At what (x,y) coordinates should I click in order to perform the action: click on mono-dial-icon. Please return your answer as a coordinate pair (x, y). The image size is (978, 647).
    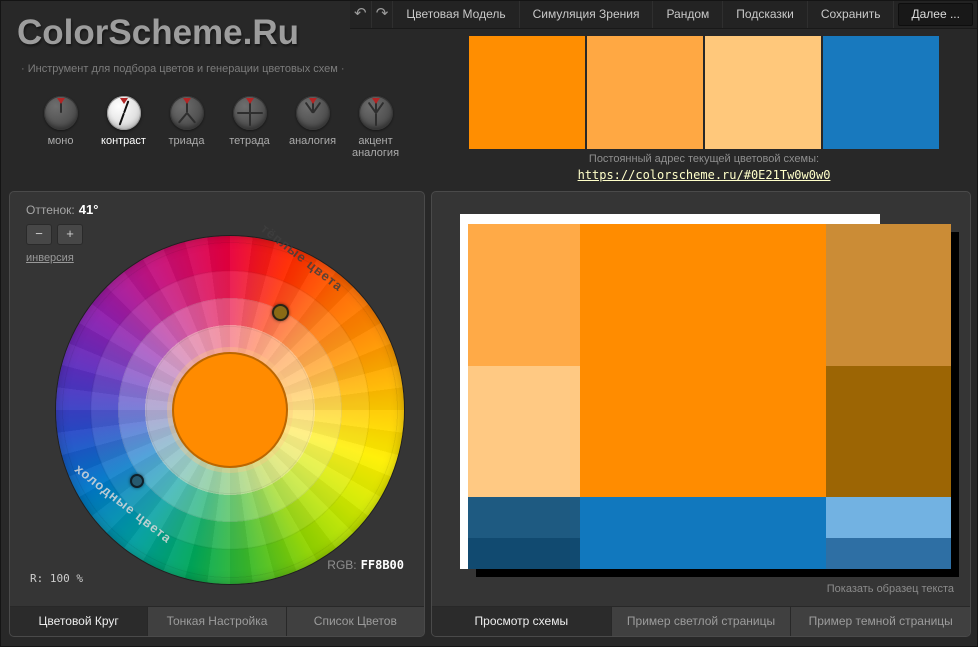
    Looking at the image, I should click on (60, 113).